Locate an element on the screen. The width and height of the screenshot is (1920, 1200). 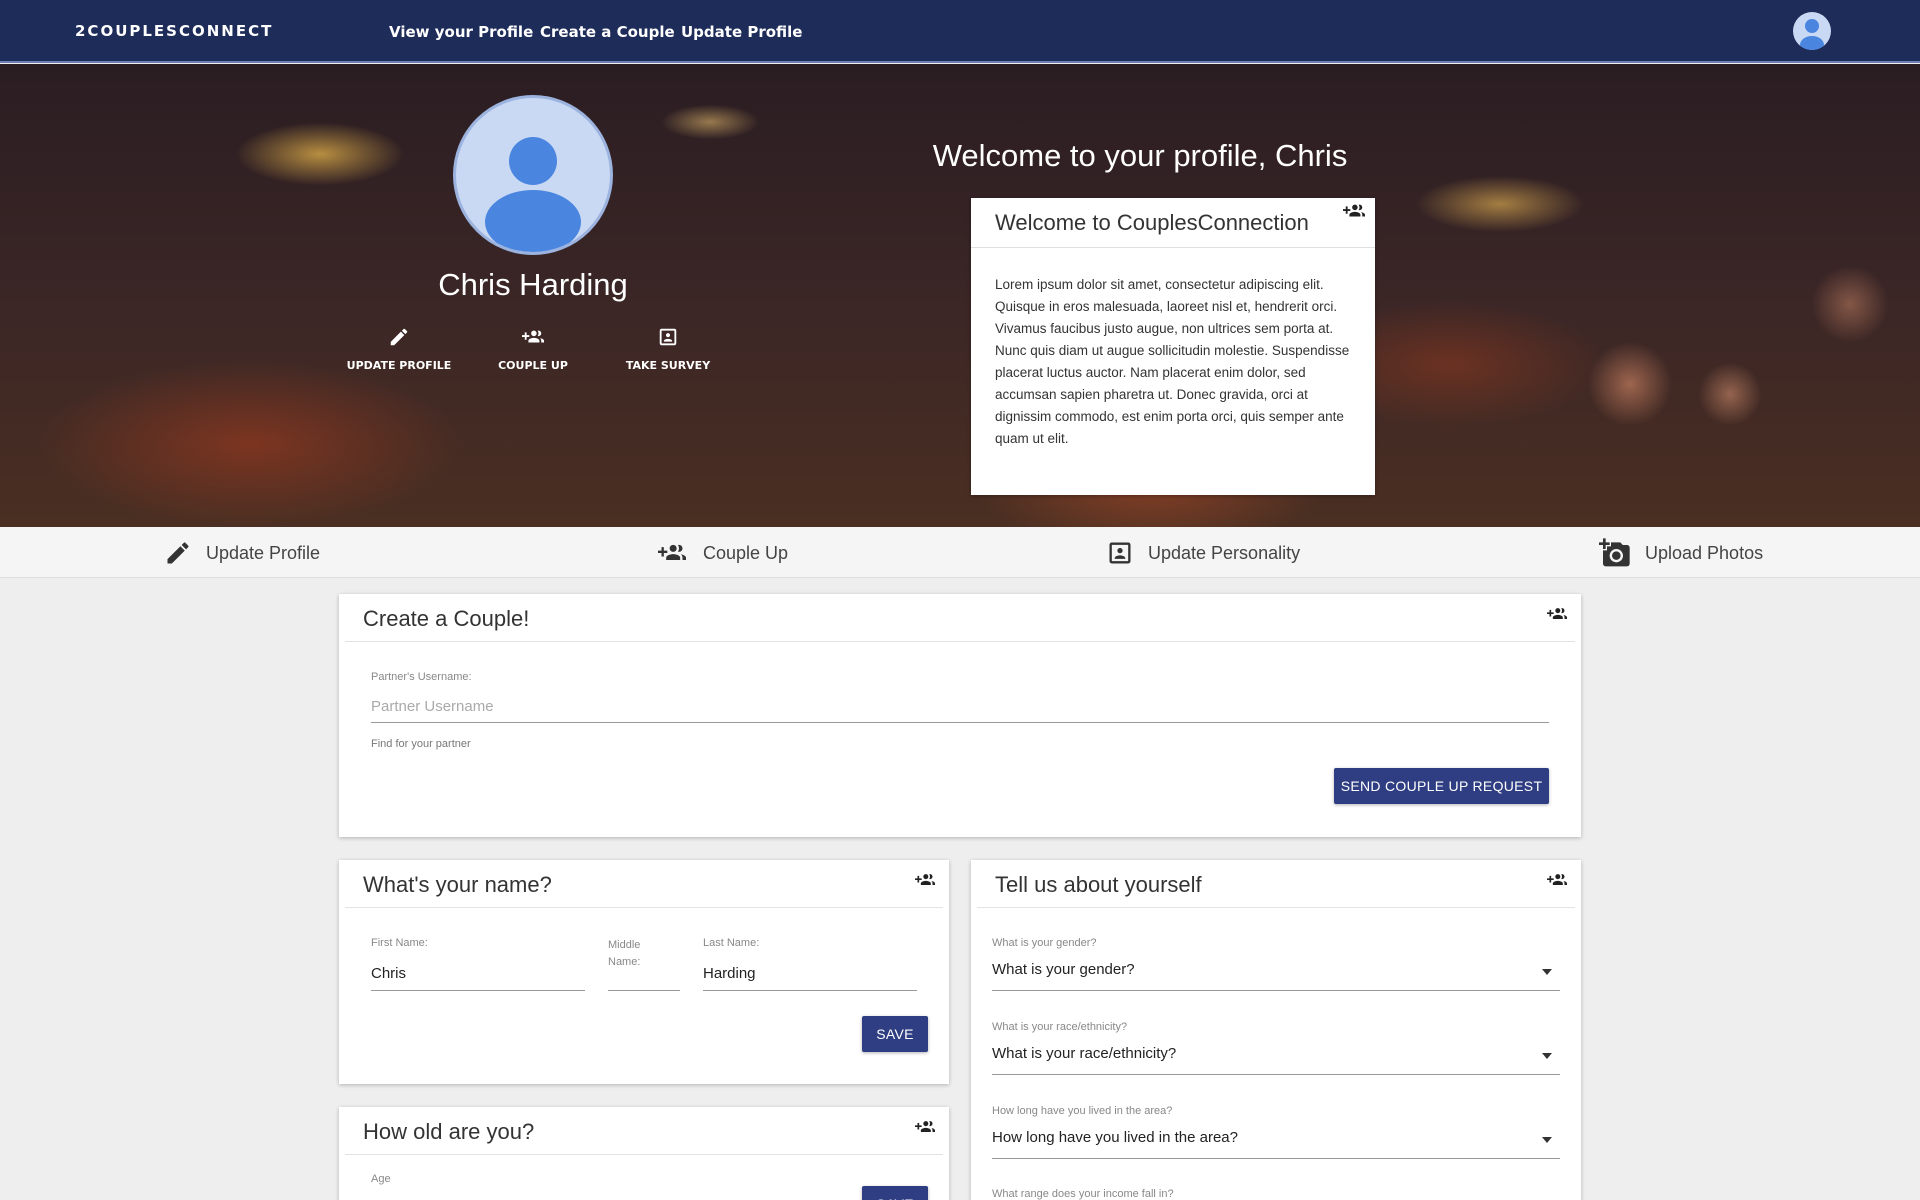
add-photo-icon is located at coordinates (1614, 552).